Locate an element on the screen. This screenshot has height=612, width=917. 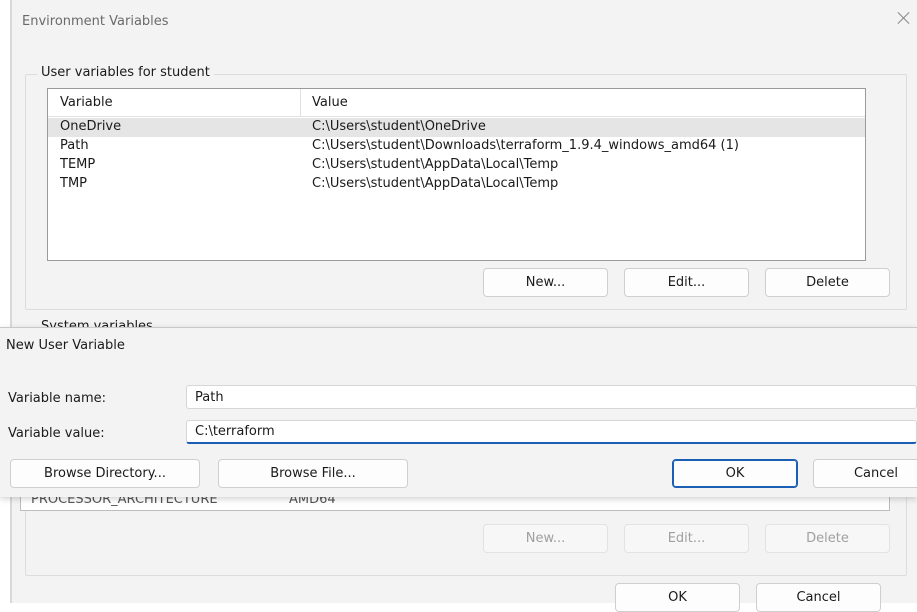
row-variable: TEMP is located at coordinates (78, 164).